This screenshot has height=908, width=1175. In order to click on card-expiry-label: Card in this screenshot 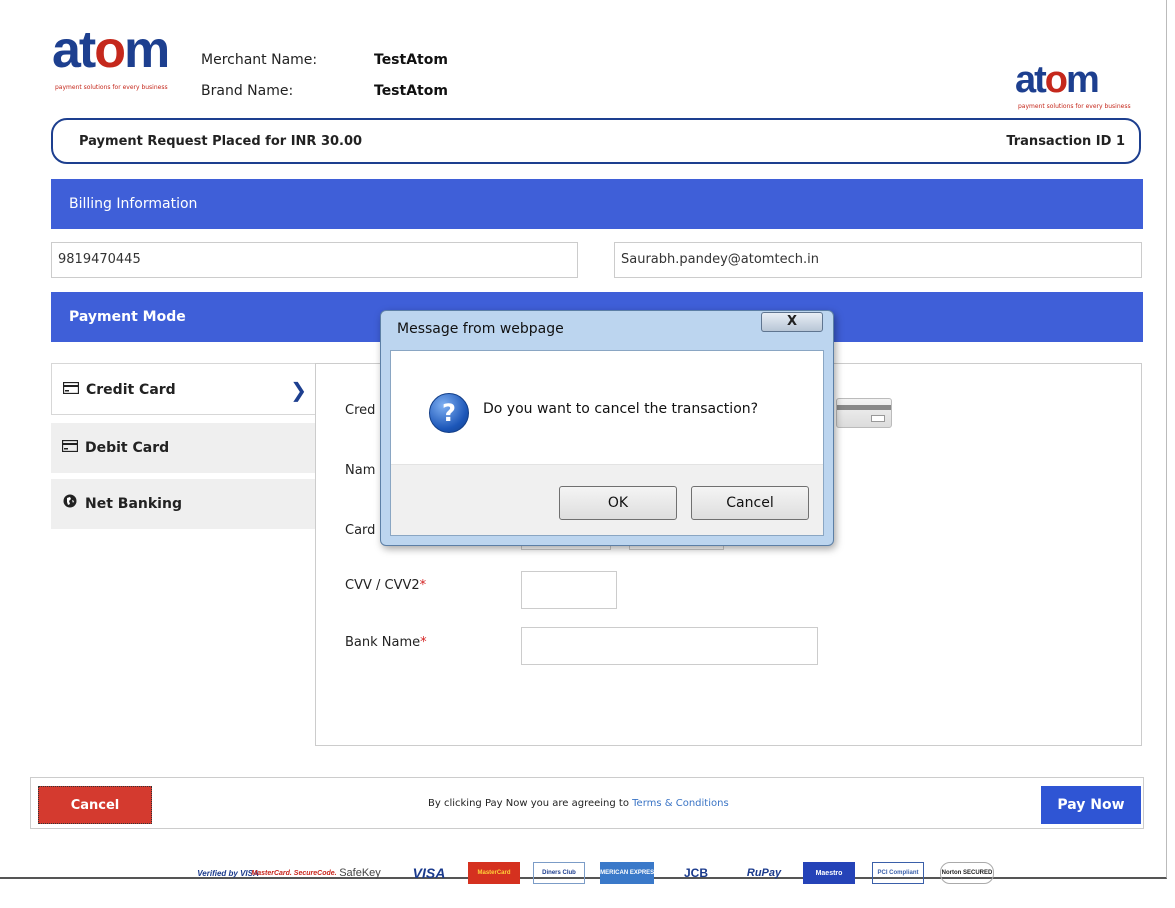, I will do `click(360, 530)`.